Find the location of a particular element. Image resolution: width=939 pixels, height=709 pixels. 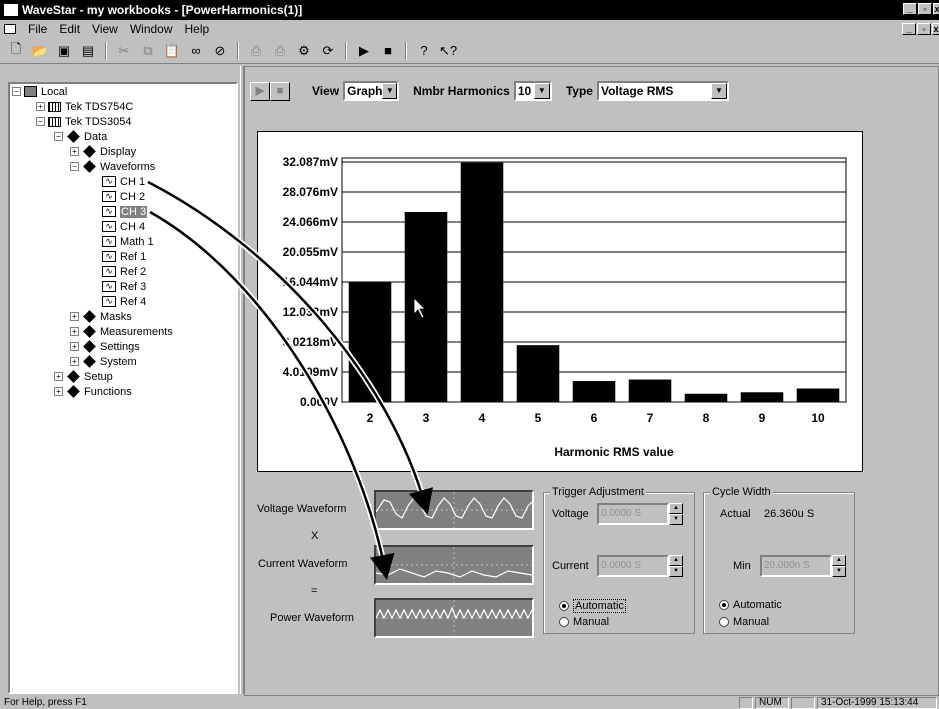

cycle-automatic-radio: Automatic is located at coordinates (750, 605).